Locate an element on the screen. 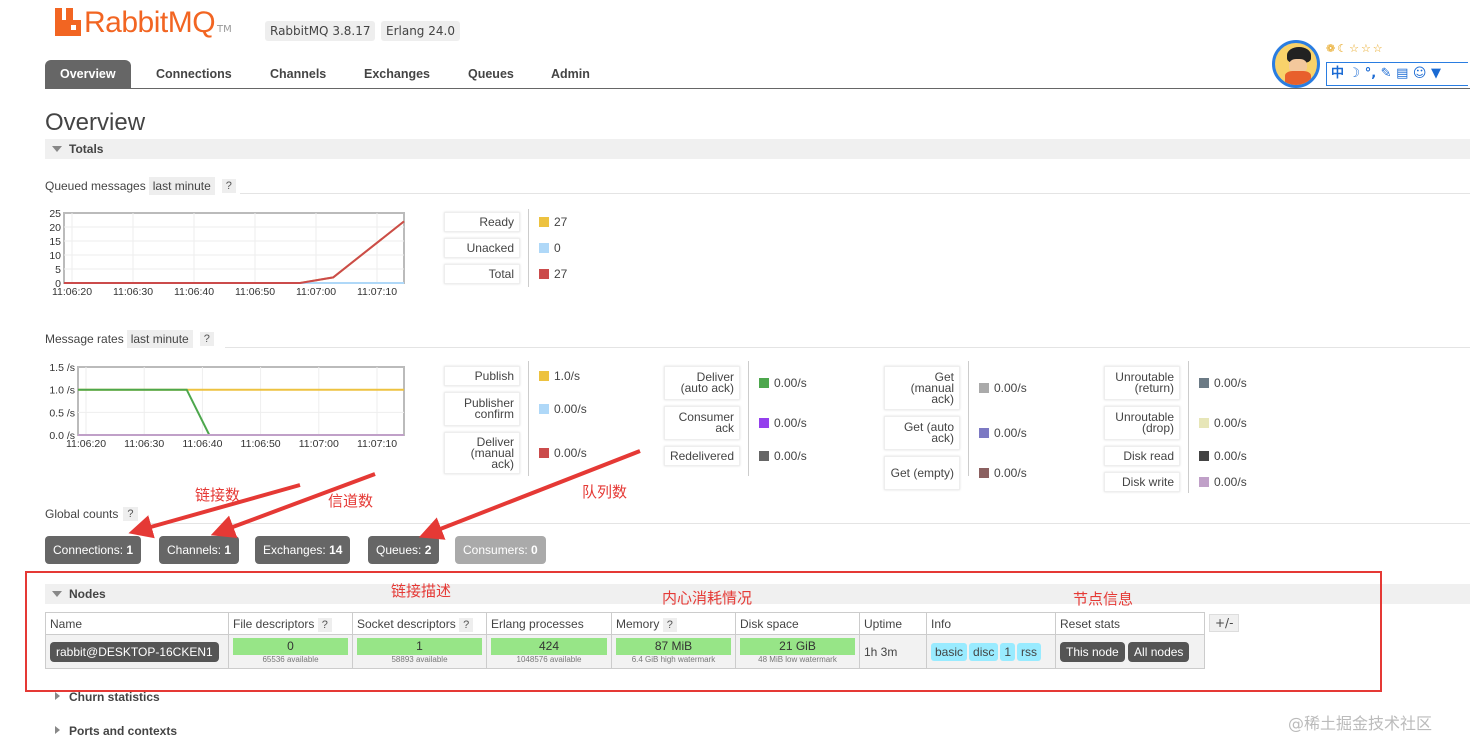 Image resolution: width=1470 pixels, height=752 pixels. annotation-connections: 链接数 is located at coordinates (218, 495).